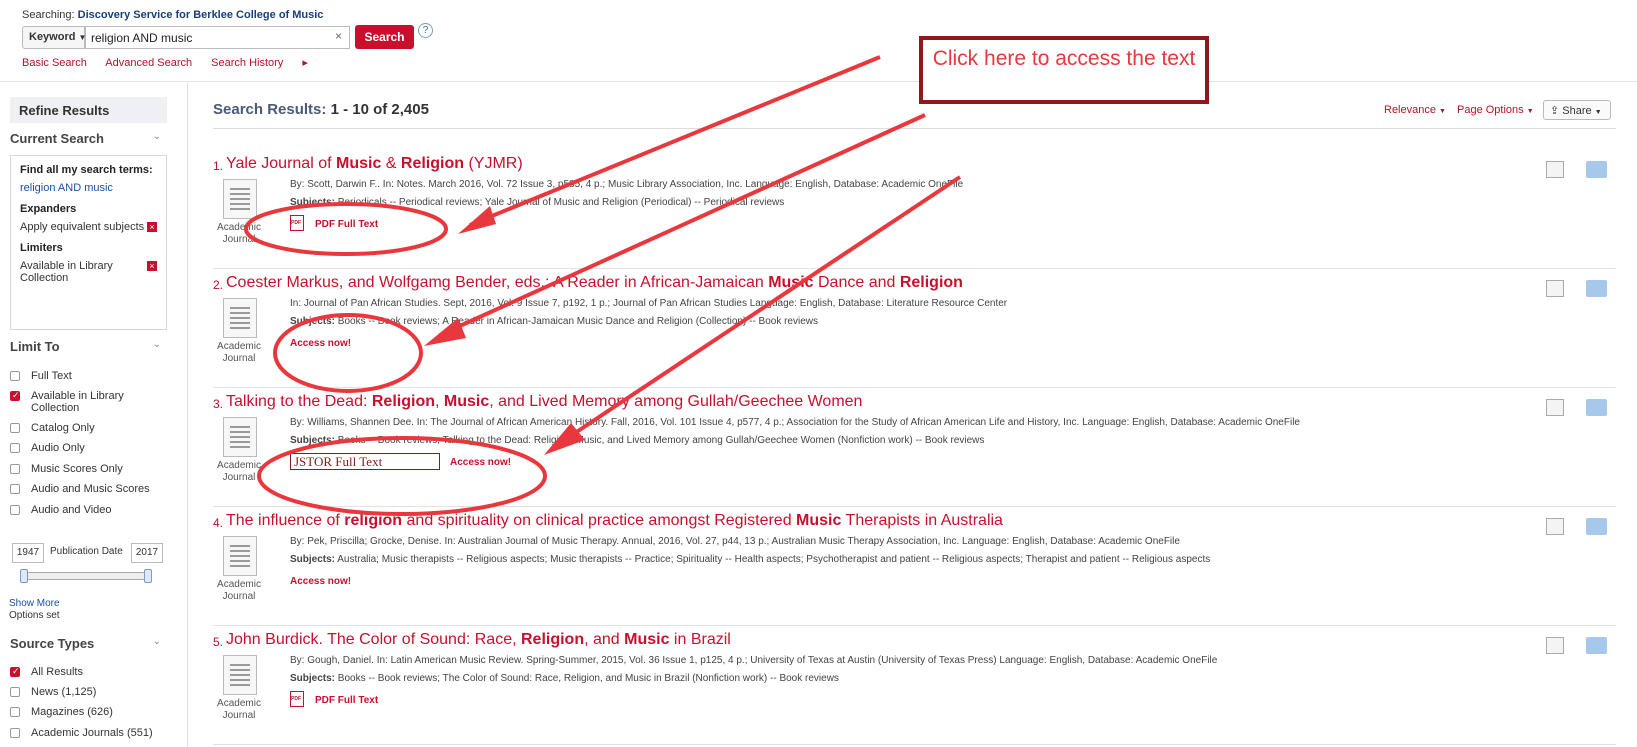  What do you see at coordinates (152, 266) in the screenshot?
I see `remove-limiter-icon: ×` at bounding box center [152, 266].